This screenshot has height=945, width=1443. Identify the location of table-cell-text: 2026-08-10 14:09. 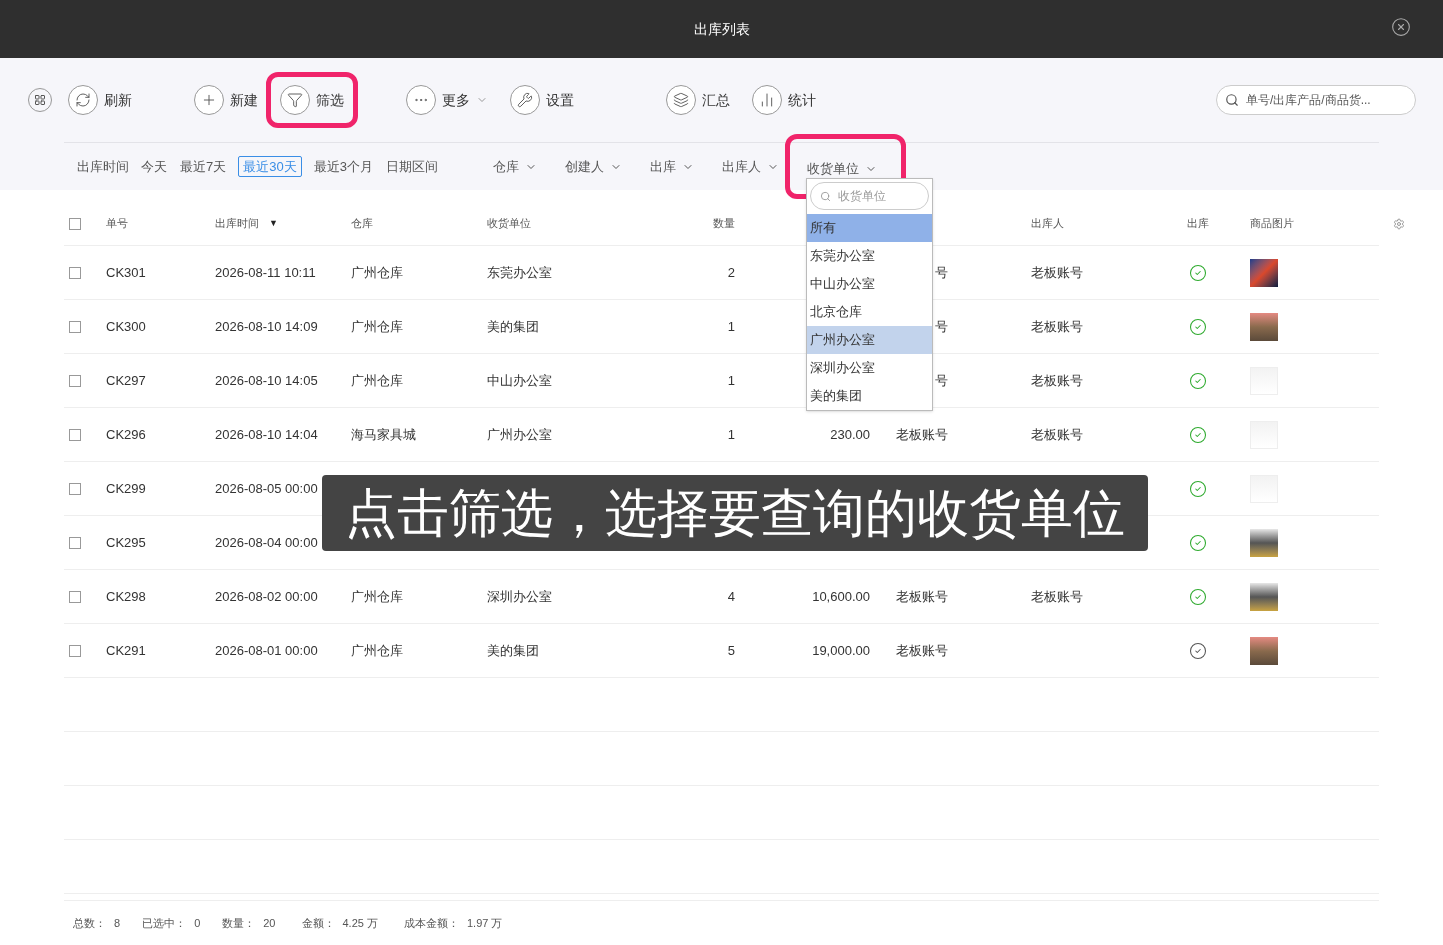
(266, 326).